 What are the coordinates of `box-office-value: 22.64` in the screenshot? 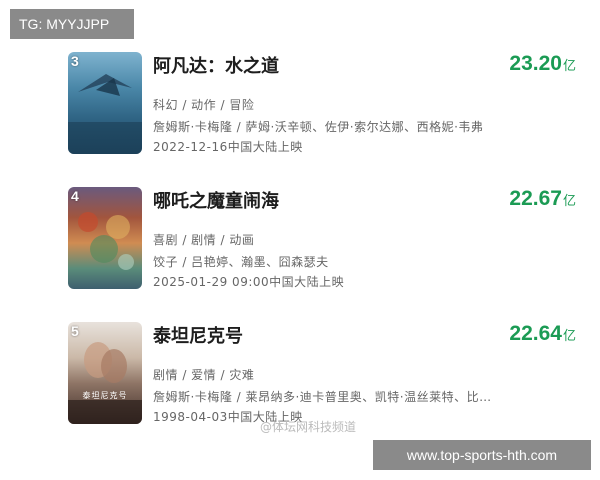 It's located at (535, 333).